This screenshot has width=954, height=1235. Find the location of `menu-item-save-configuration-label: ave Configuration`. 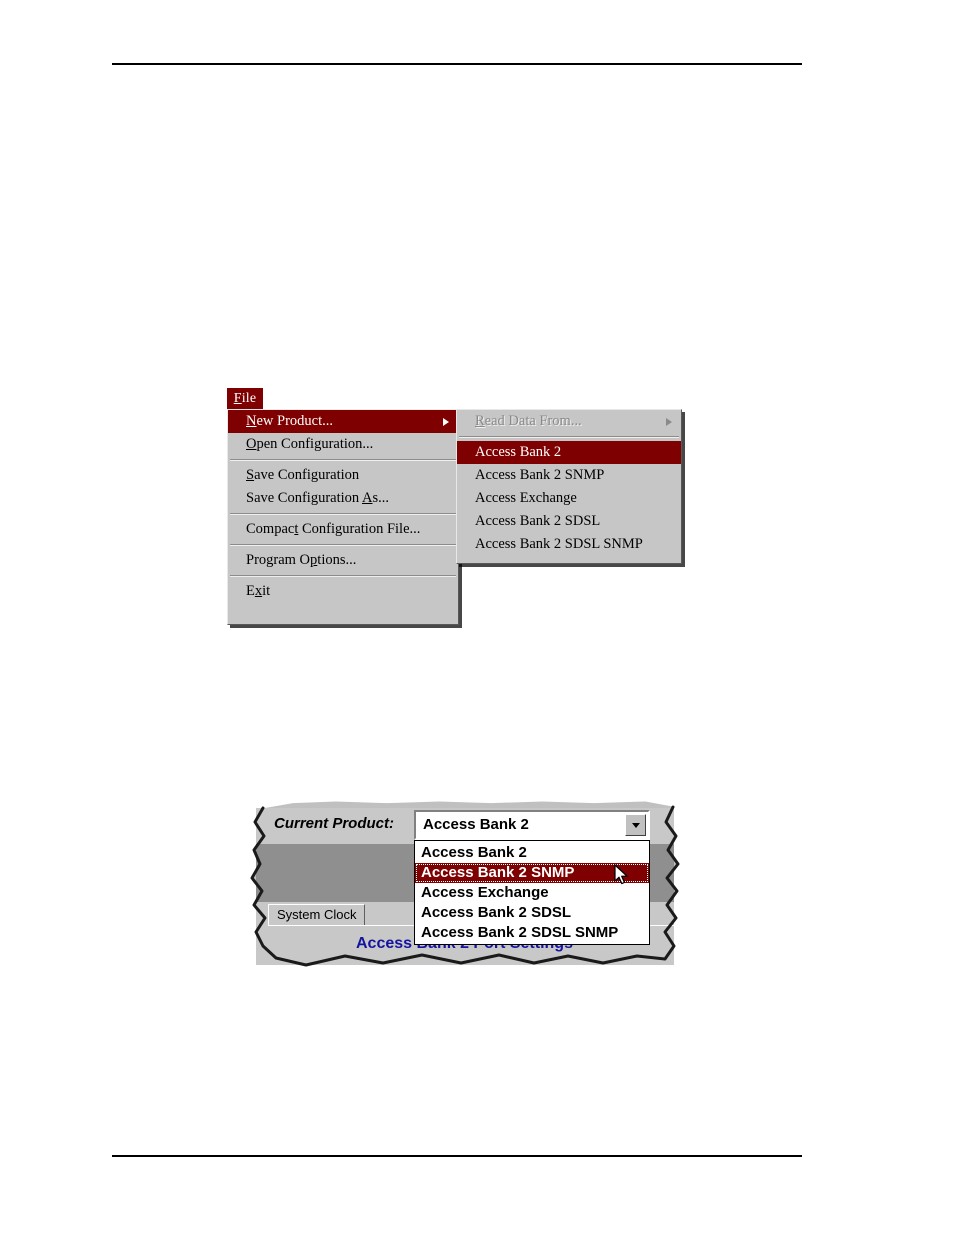

menu-item-save-configuration-label: ave Configuration is located at coordinates (307, 475).